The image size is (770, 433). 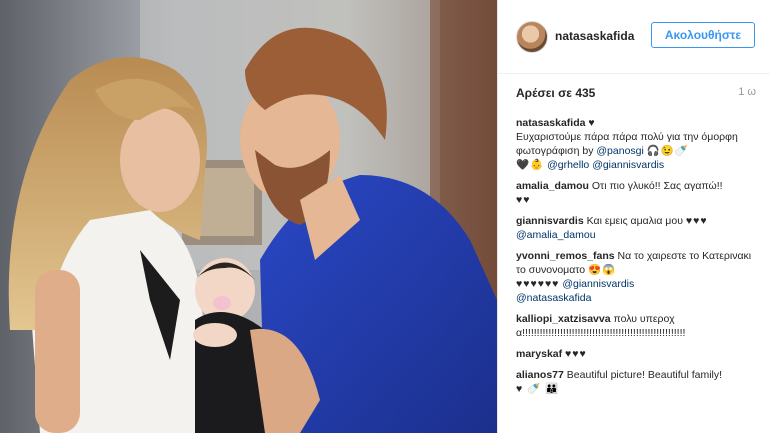 What do you see at coordinates (657, 186) in the screenshot?
I see `comment-text: Oτι πιο γλυκό!! Σας αγαπώ!!` at bounding box center [657, 186].